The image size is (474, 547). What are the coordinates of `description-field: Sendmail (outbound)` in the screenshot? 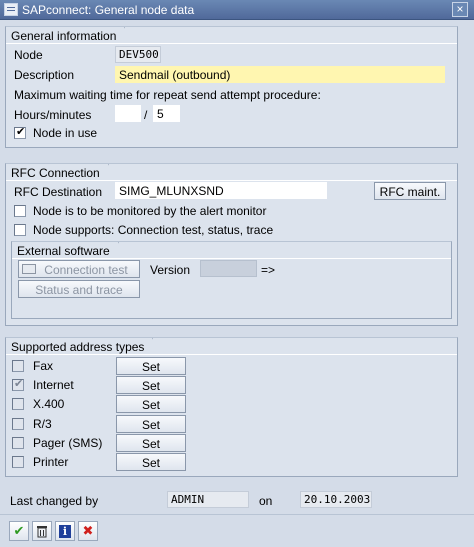 It's located at (280, 74).